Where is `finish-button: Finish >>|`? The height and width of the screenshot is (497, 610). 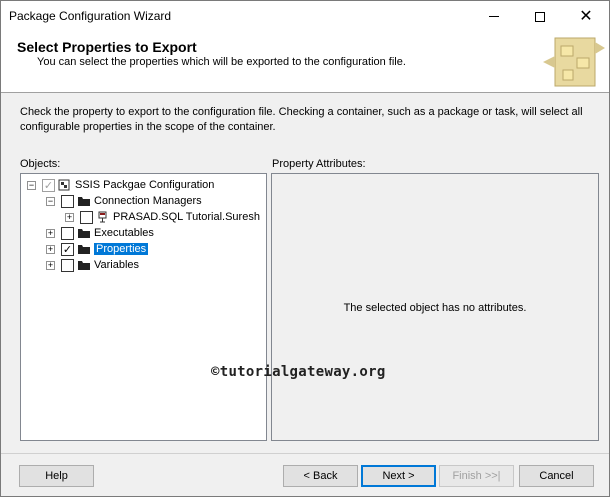
finish-button: Finish >>| is located at coordinates (476, 476).